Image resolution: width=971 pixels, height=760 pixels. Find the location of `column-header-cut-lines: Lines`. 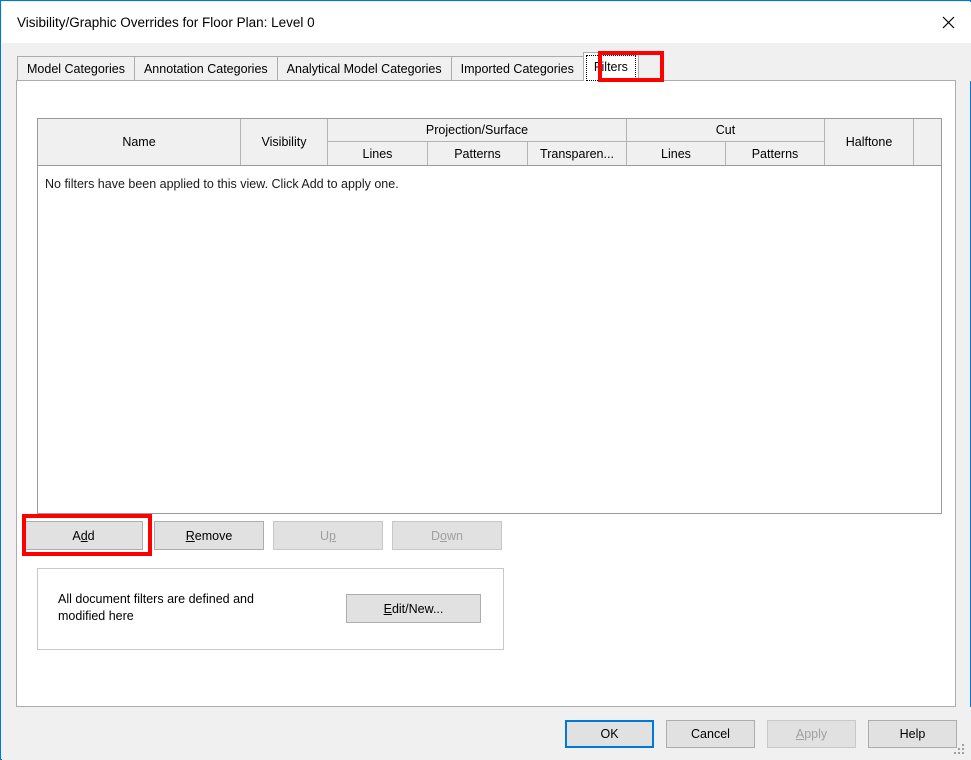

column-header-cut-lines: Lines is located at coordinates (676, 153).